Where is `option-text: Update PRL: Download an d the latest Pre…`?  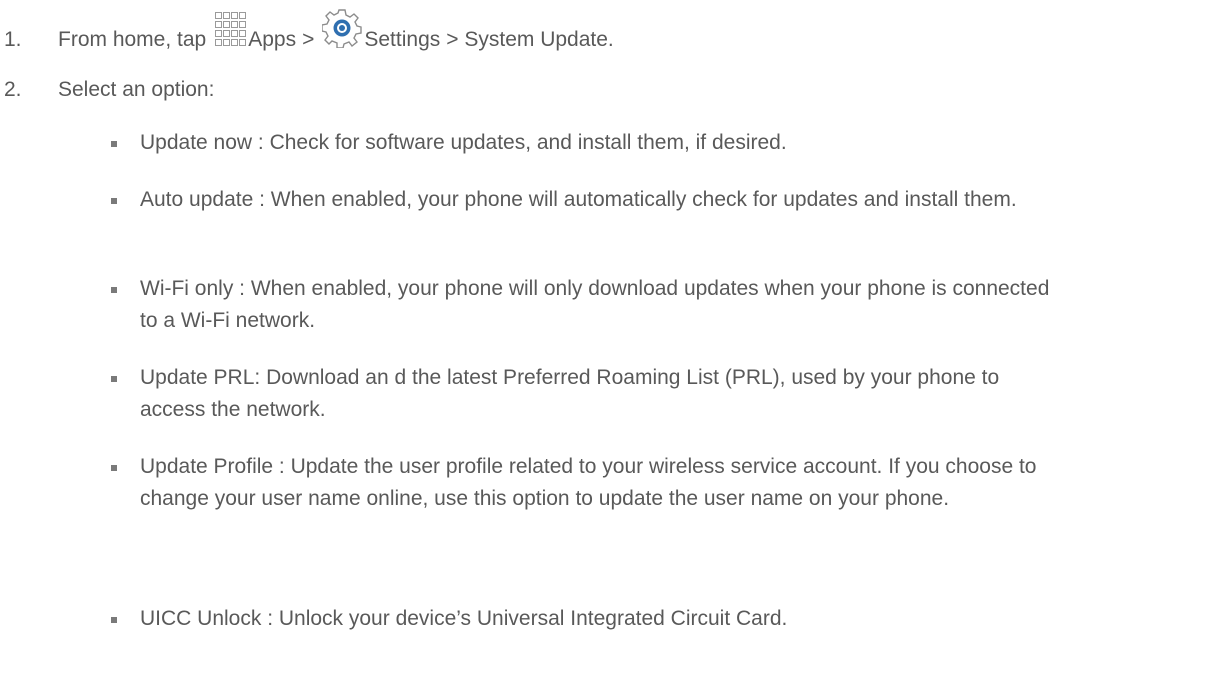
option-text: Update PRL: Download an d the latest Pre… is located at coordinates (570, 393).